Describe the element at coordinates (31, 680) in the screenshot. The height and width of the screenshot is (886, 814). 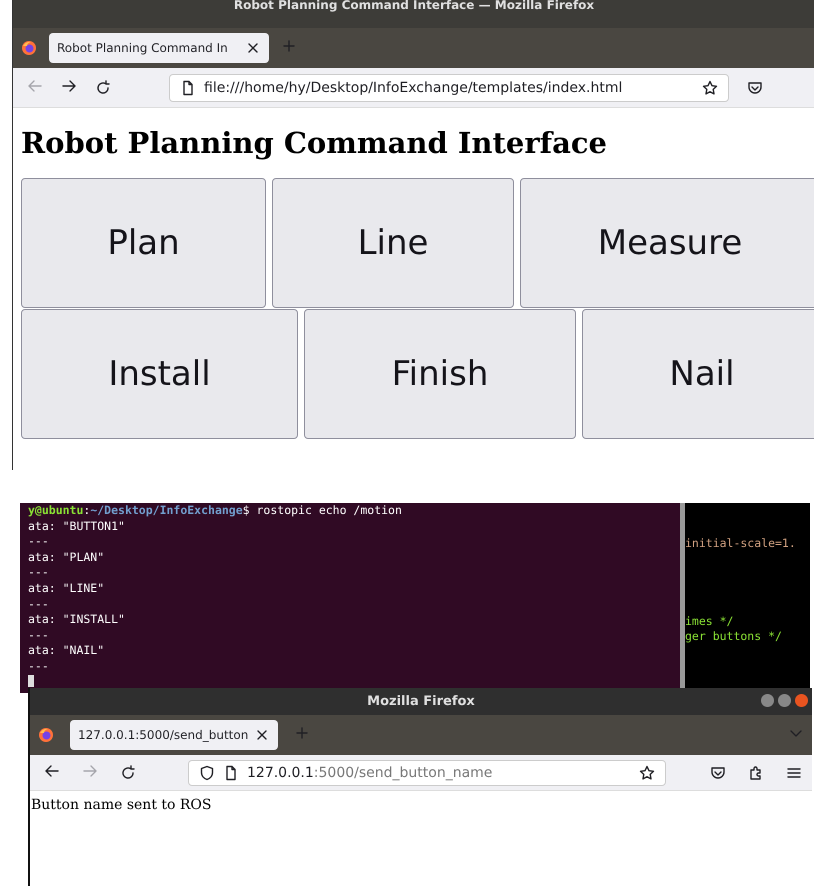
I see `terminal-cursor` at that location.